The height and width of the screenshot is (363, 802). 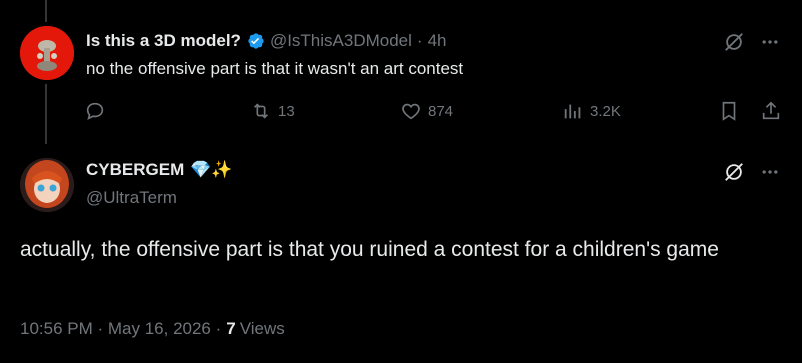 What do you see at coordinates (573, 111) in the screenshot?
I see `analytics-icon` at bounding box center [573, 111].